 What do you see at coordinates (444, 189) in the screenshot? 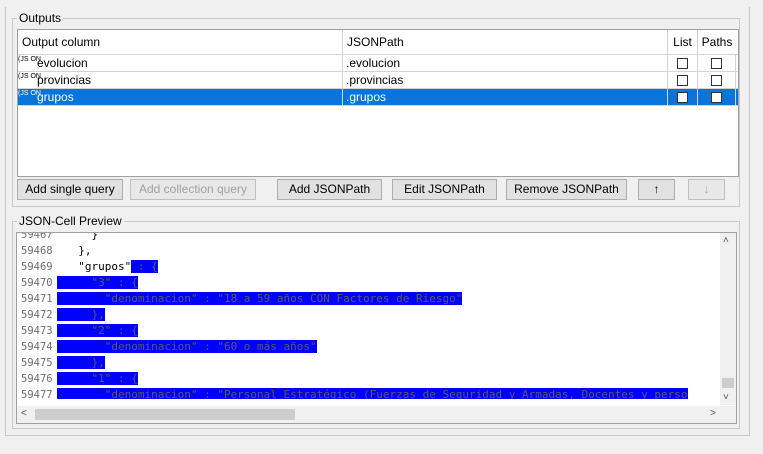
I see `edit-jsonpath-button: Edit JSONPath` at bounding box center [444, 189].